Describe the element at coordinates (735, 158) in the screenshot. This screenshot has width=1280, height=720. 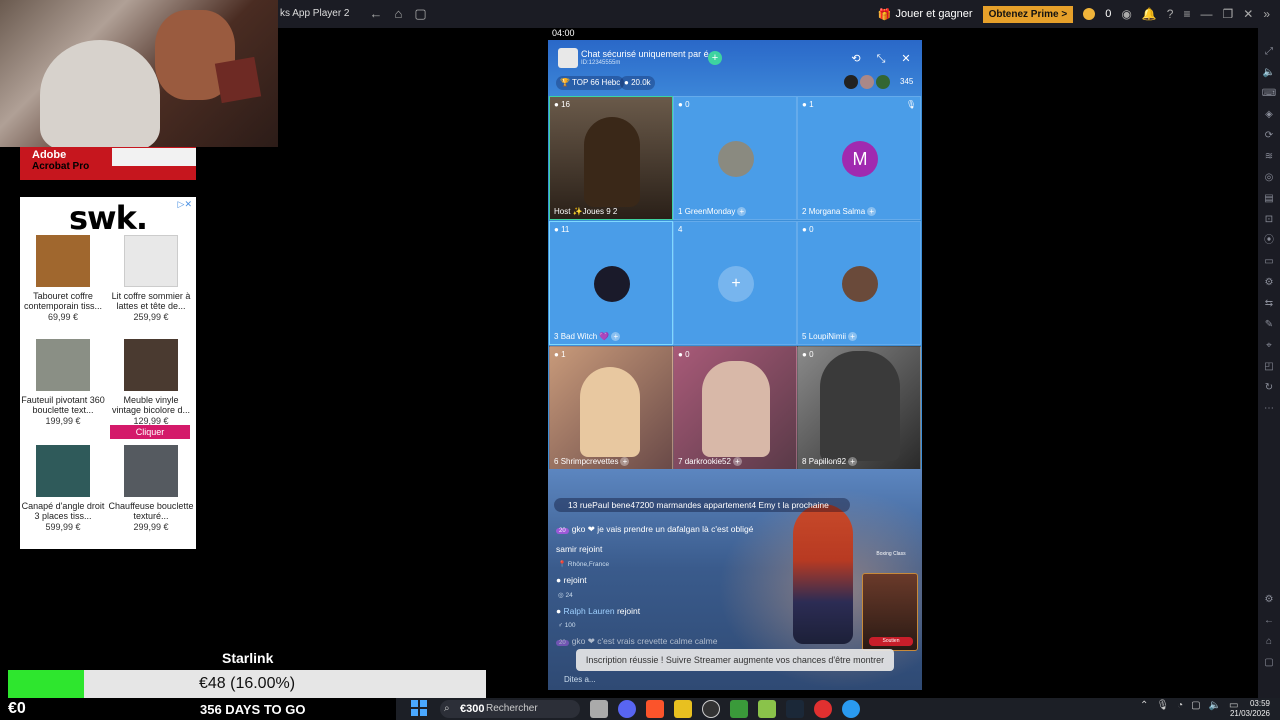
I see `seat-1: ● 0 1 GreenMonday +` at that location.